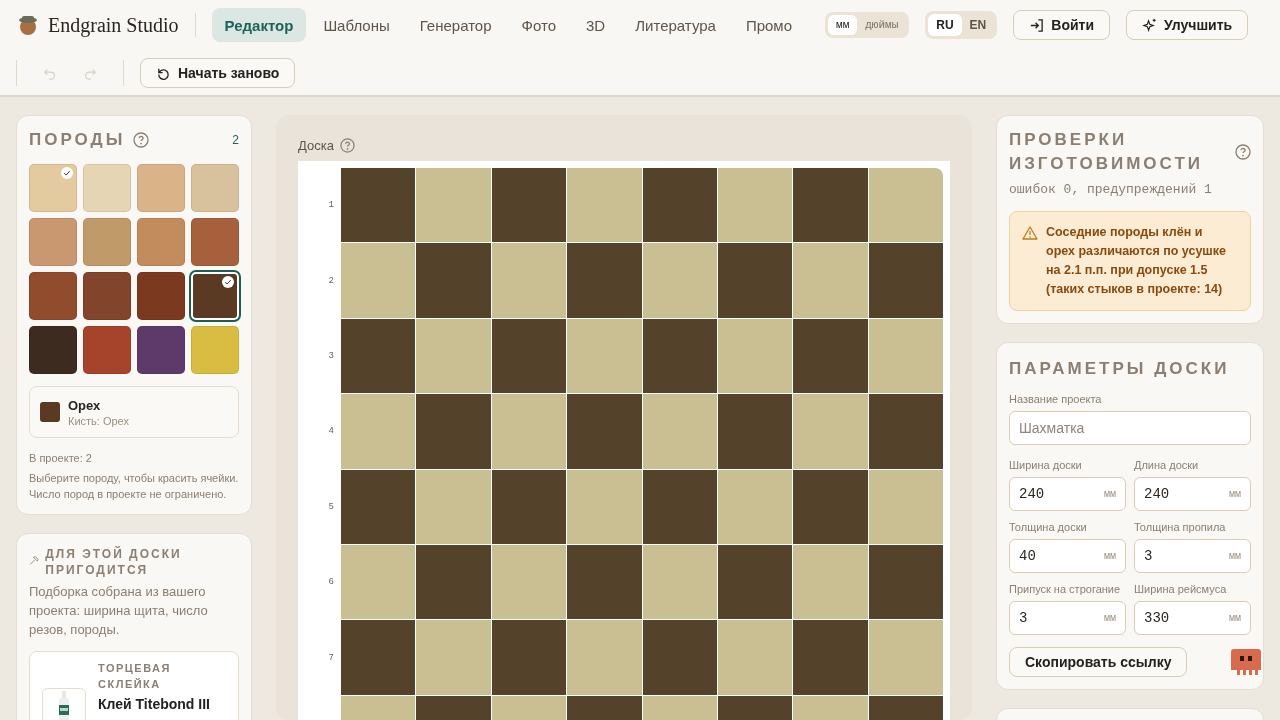  Describe the element at coordinates (259, 25) in the screenshot. I see `nav-tab: Редактор` at that location.